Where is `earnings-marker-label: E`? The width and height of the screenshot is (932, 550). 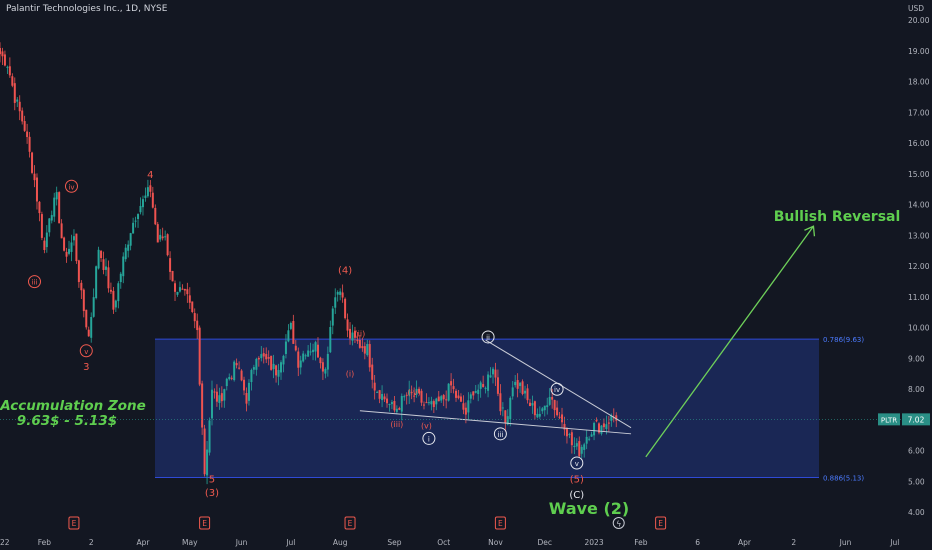
earnings-marker-label: E is located at coordinates (350, 523).